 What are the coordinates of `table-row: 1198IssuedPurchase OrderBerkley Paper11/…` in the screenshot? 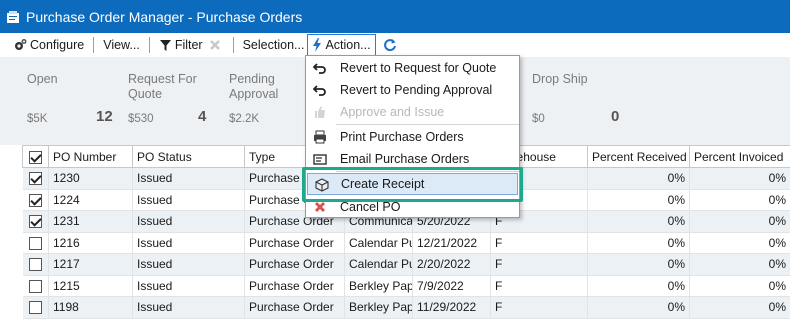 It's located at (406, 307).